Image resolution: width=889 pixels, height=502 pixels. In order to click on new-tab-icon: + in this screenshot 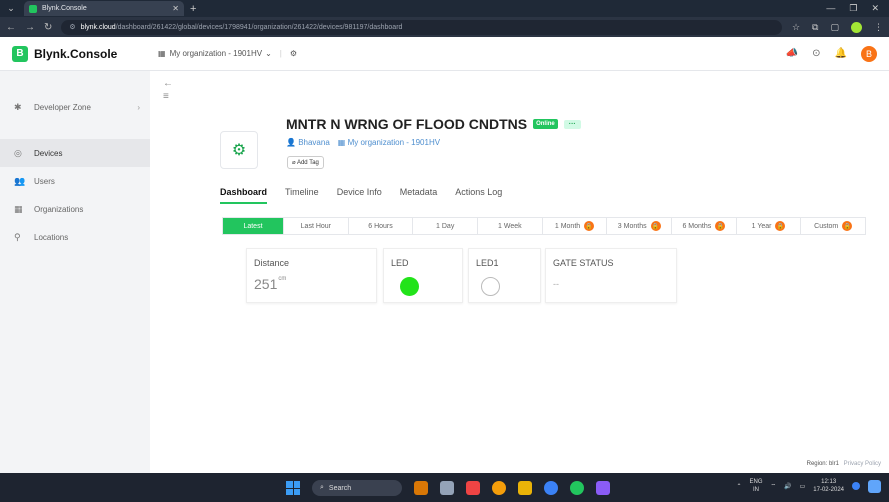, I will do `click(193, 9)`.